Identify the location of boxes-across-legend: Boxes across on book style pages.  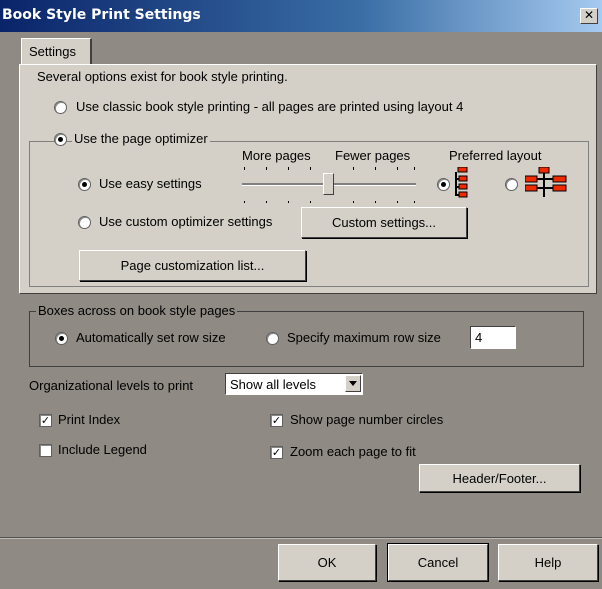
(137, 310).